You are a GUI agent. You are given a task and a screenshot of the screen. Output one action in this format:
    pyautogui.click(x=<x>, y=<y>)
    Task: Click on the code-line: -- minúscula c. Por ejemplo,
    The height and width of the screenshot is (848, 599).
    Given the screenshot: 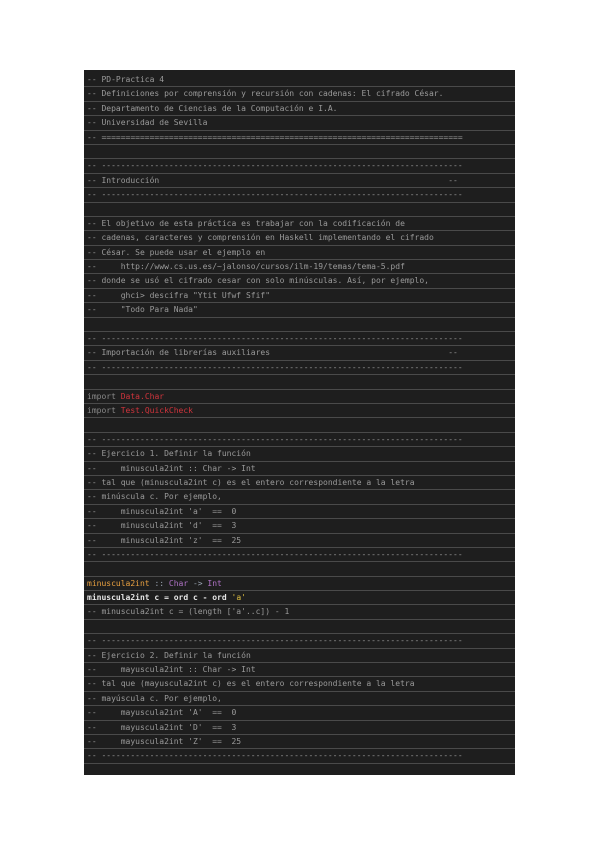 What is the action you would take?
    pyautogui.click(x=299, y=497)
    